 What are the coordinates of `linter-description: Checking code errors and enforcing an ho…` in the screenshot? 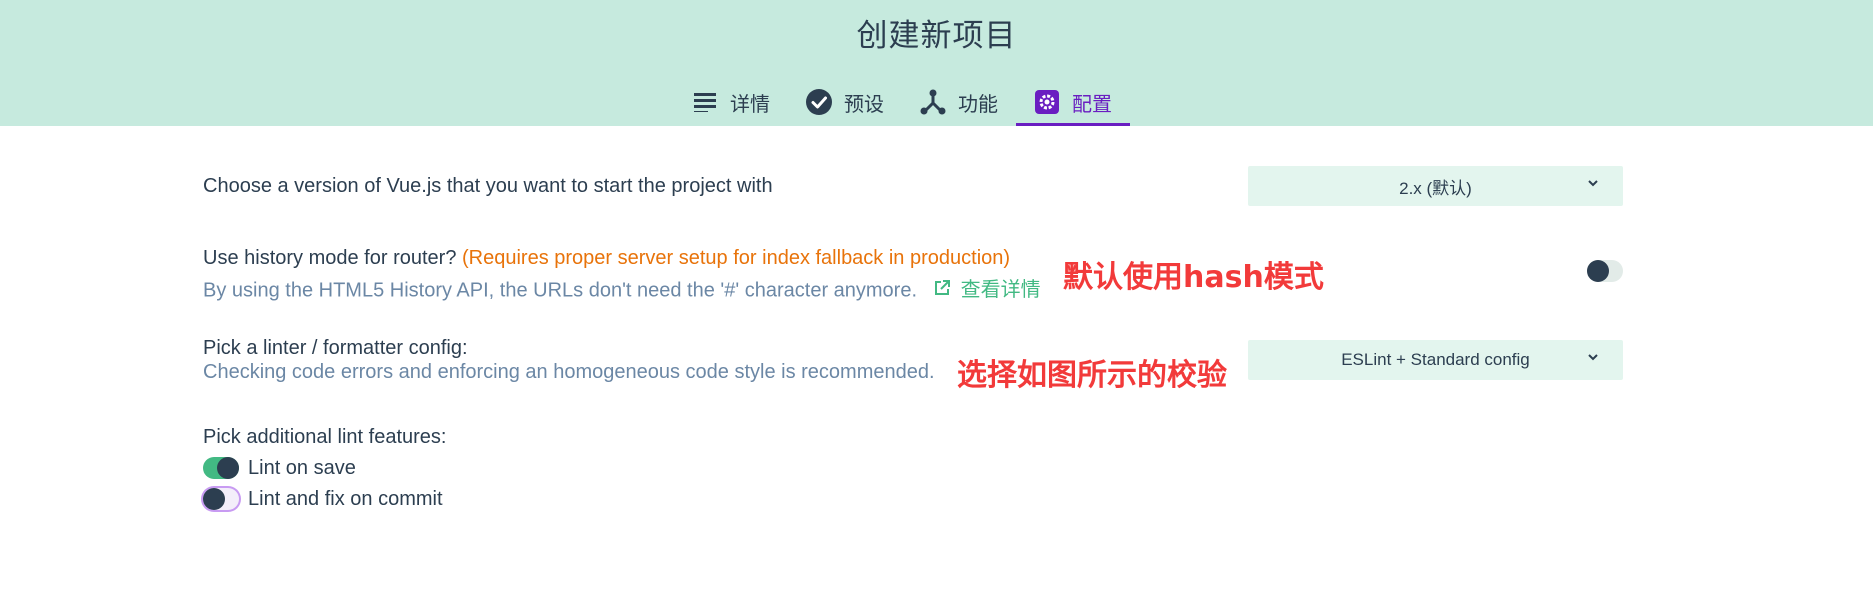 It's located at (569, 372).